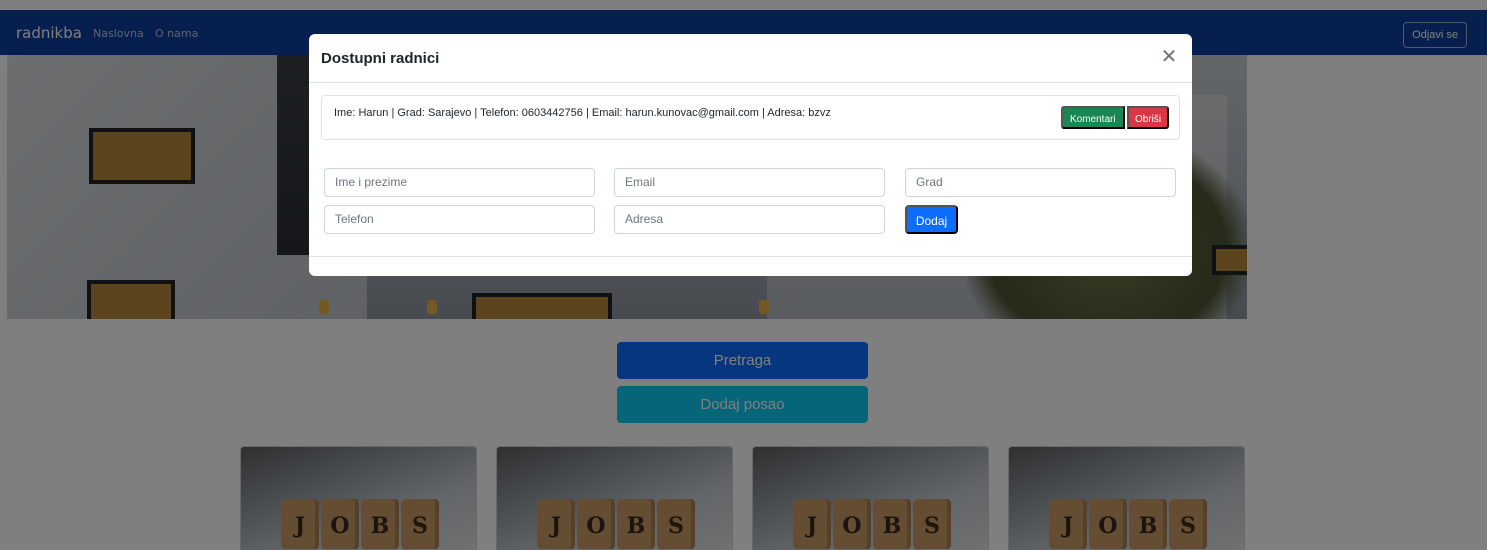  What do you see at coordinates (750, 58) in the screenshot?
I see `modal-header: Dostupni radnici ✕` at bounding box center [750, 58].